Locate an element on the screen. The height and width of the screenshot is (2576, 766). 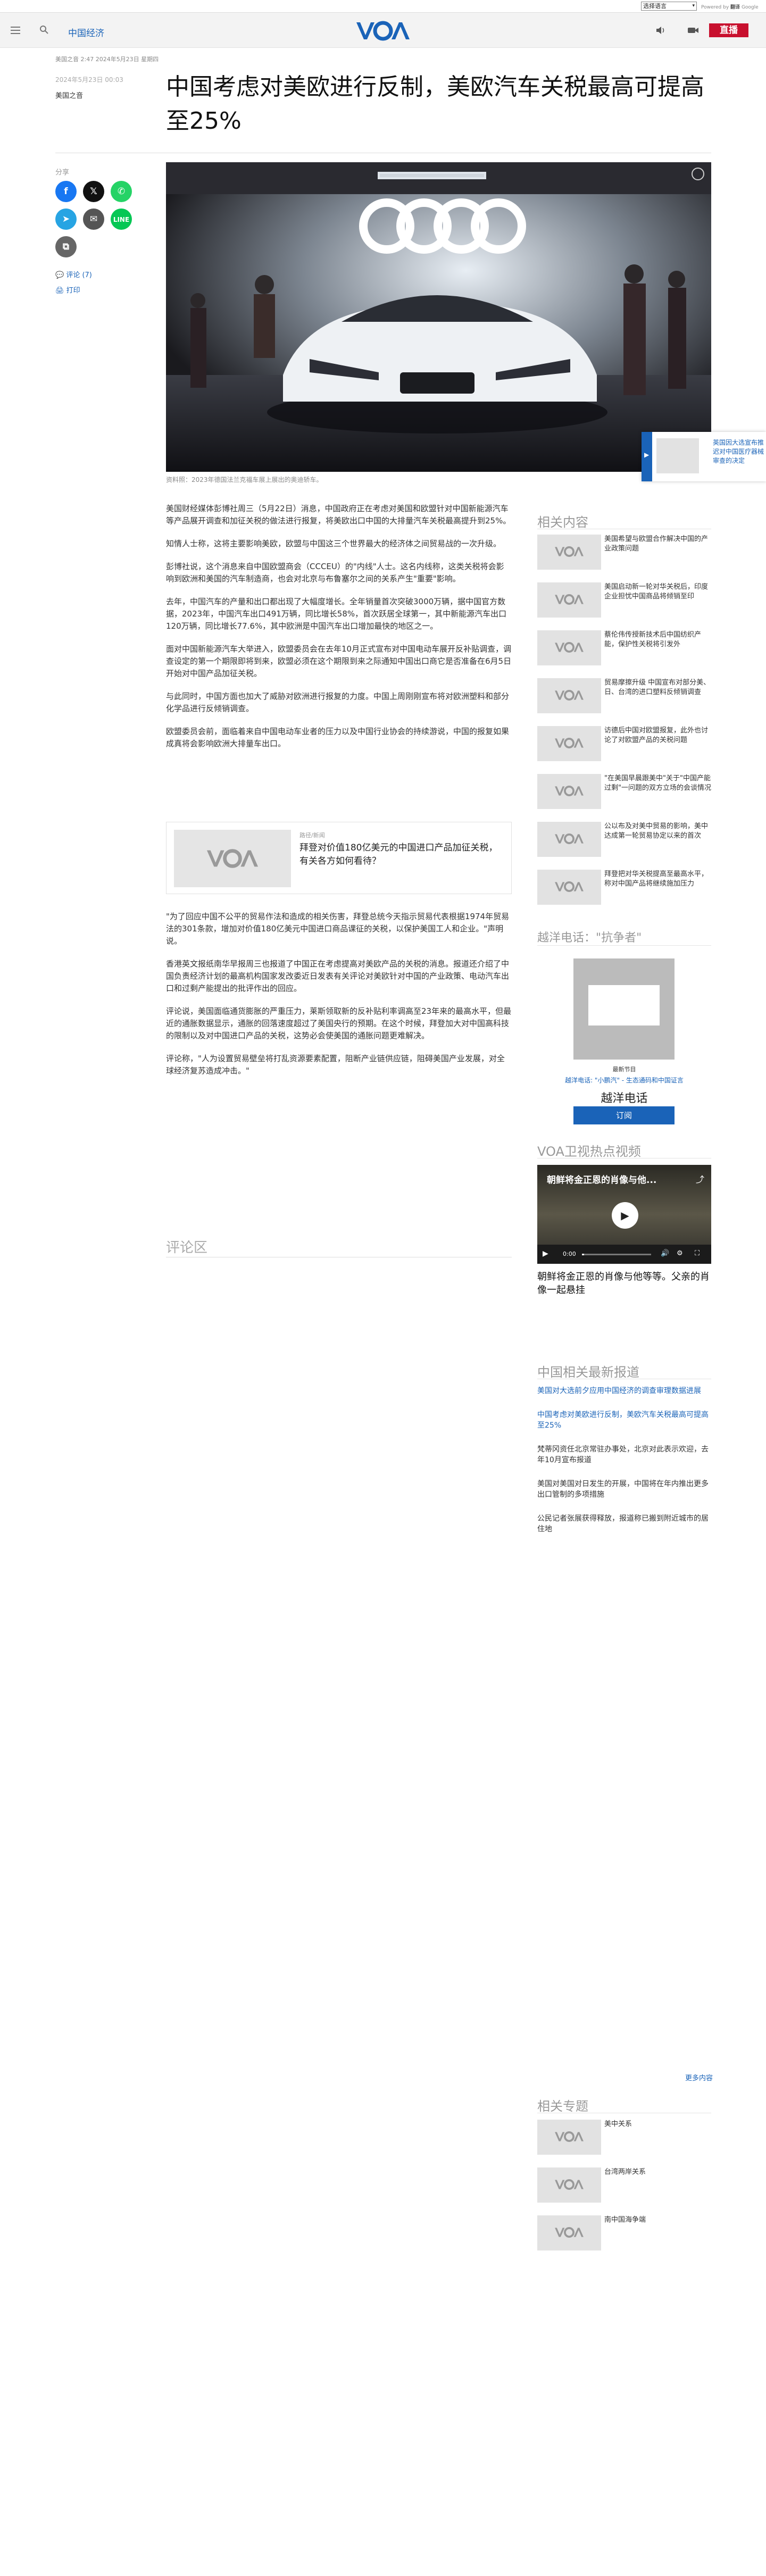
topic-item: 台湾两岸关系 is located at coordinates (624, 2185).